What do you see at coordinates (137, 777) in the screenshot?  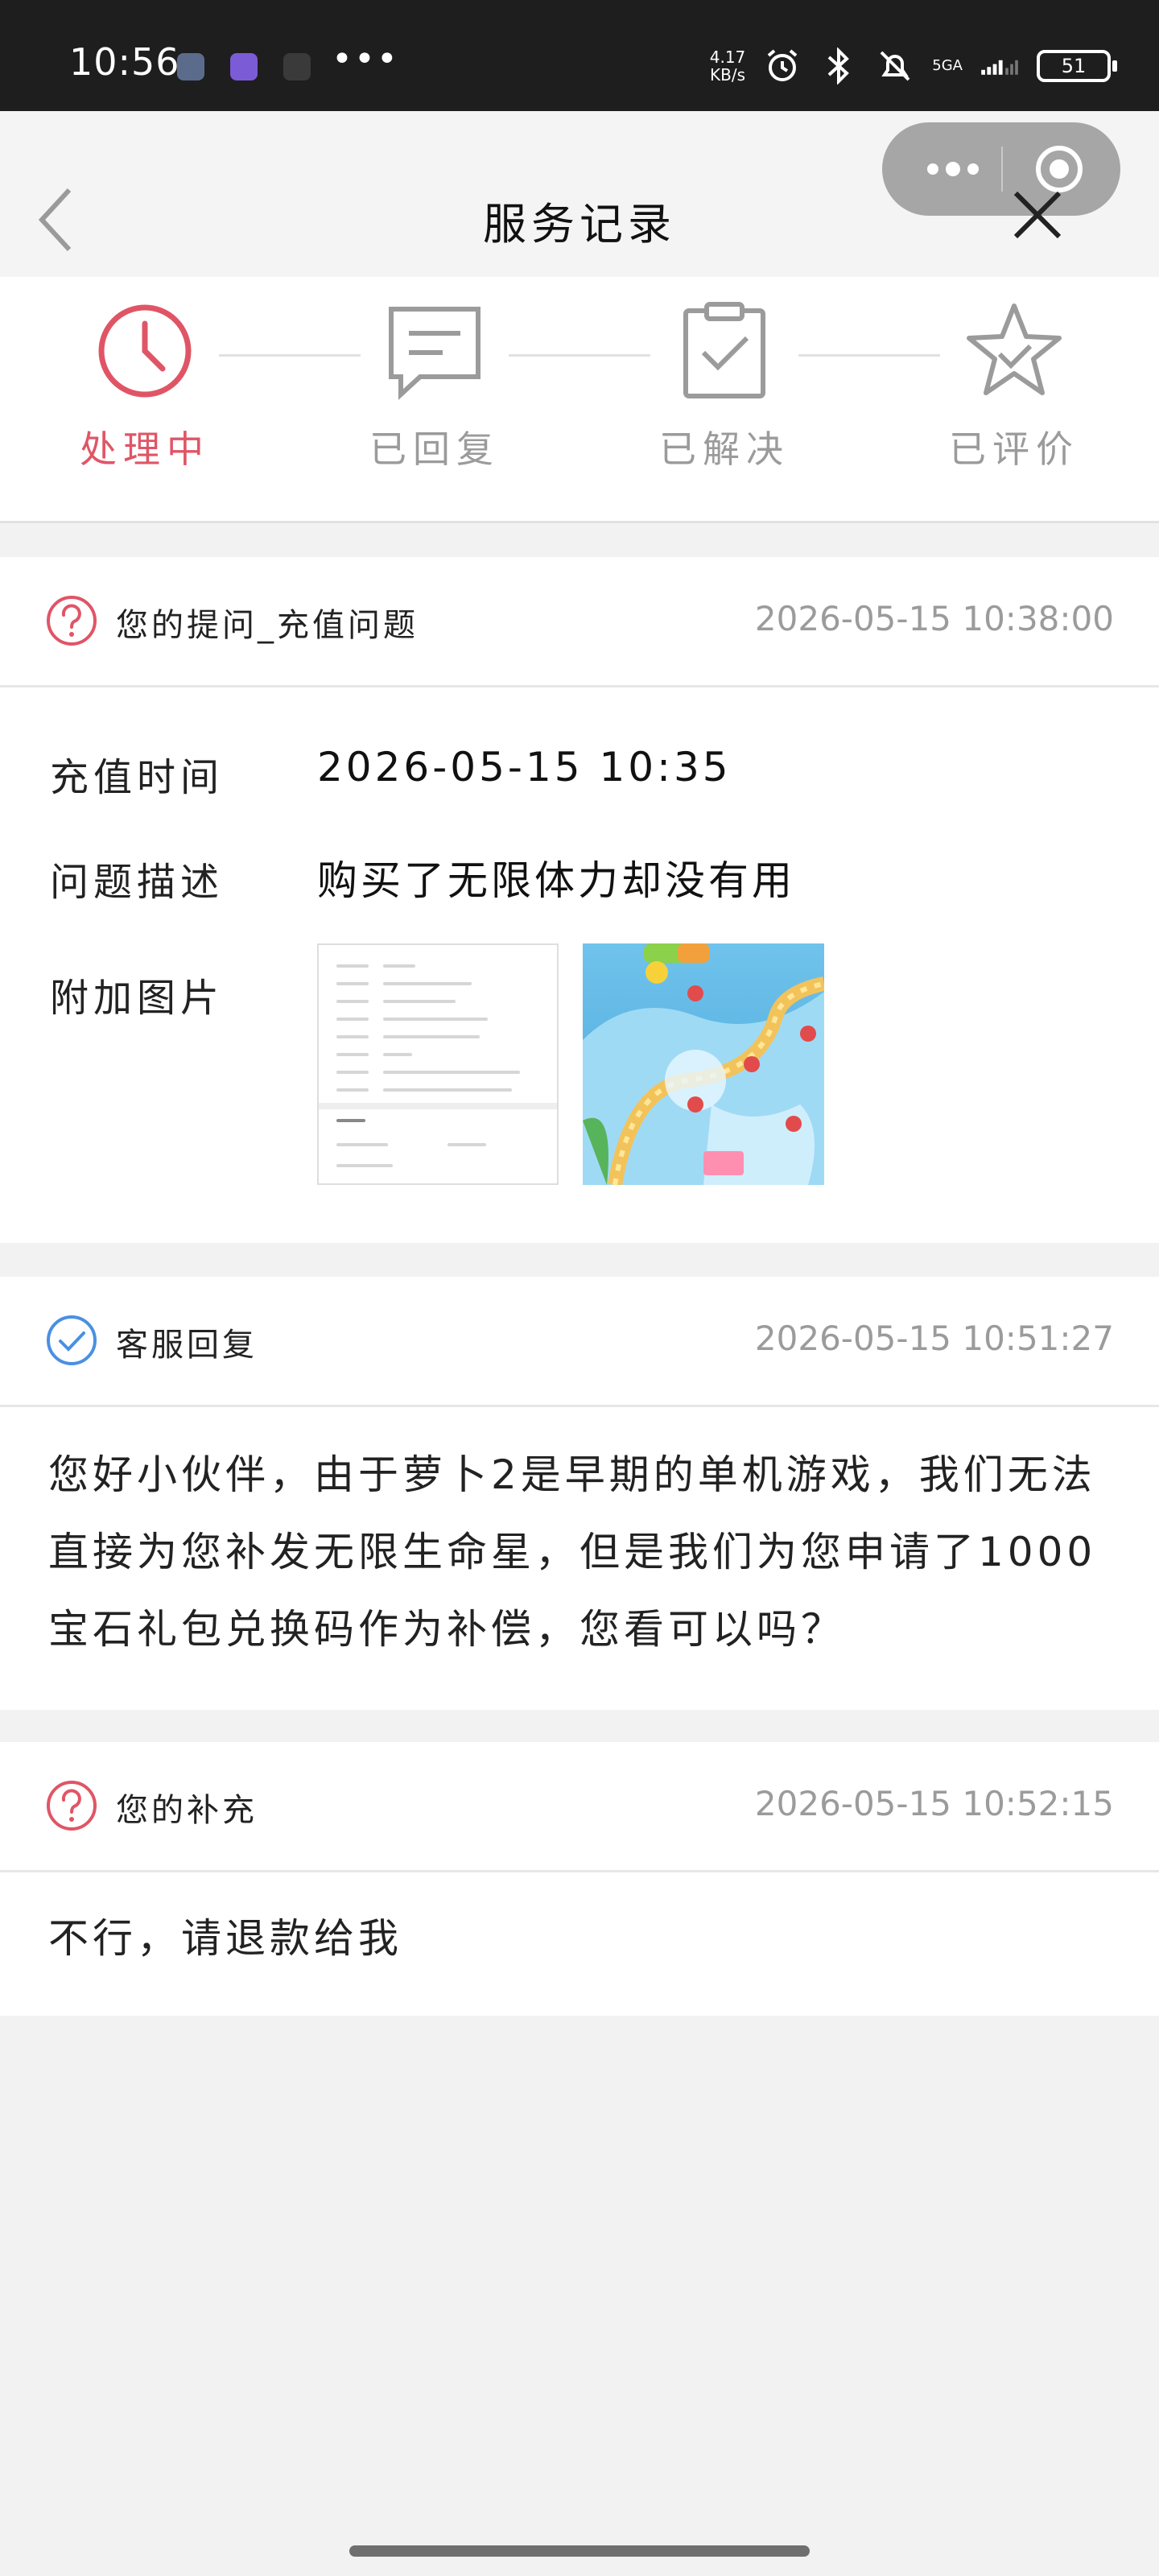 I see `recharge-time-label: 充值时间` at bounding box center [137, 777].